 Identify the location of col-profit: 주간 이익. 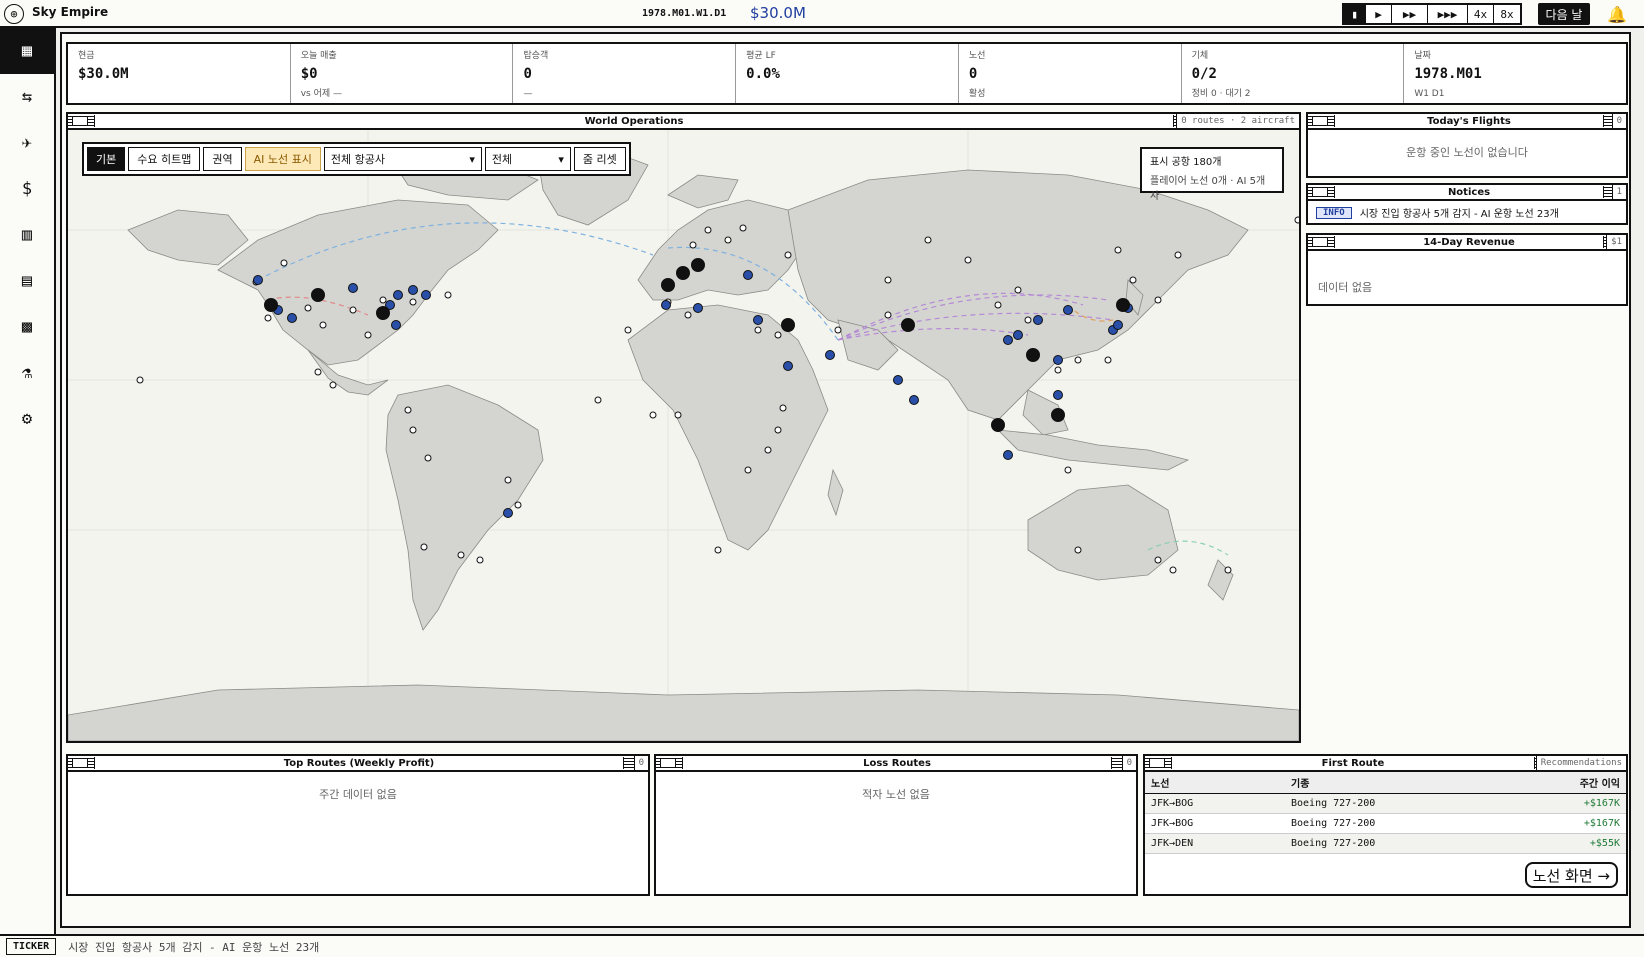
(1565, 783).